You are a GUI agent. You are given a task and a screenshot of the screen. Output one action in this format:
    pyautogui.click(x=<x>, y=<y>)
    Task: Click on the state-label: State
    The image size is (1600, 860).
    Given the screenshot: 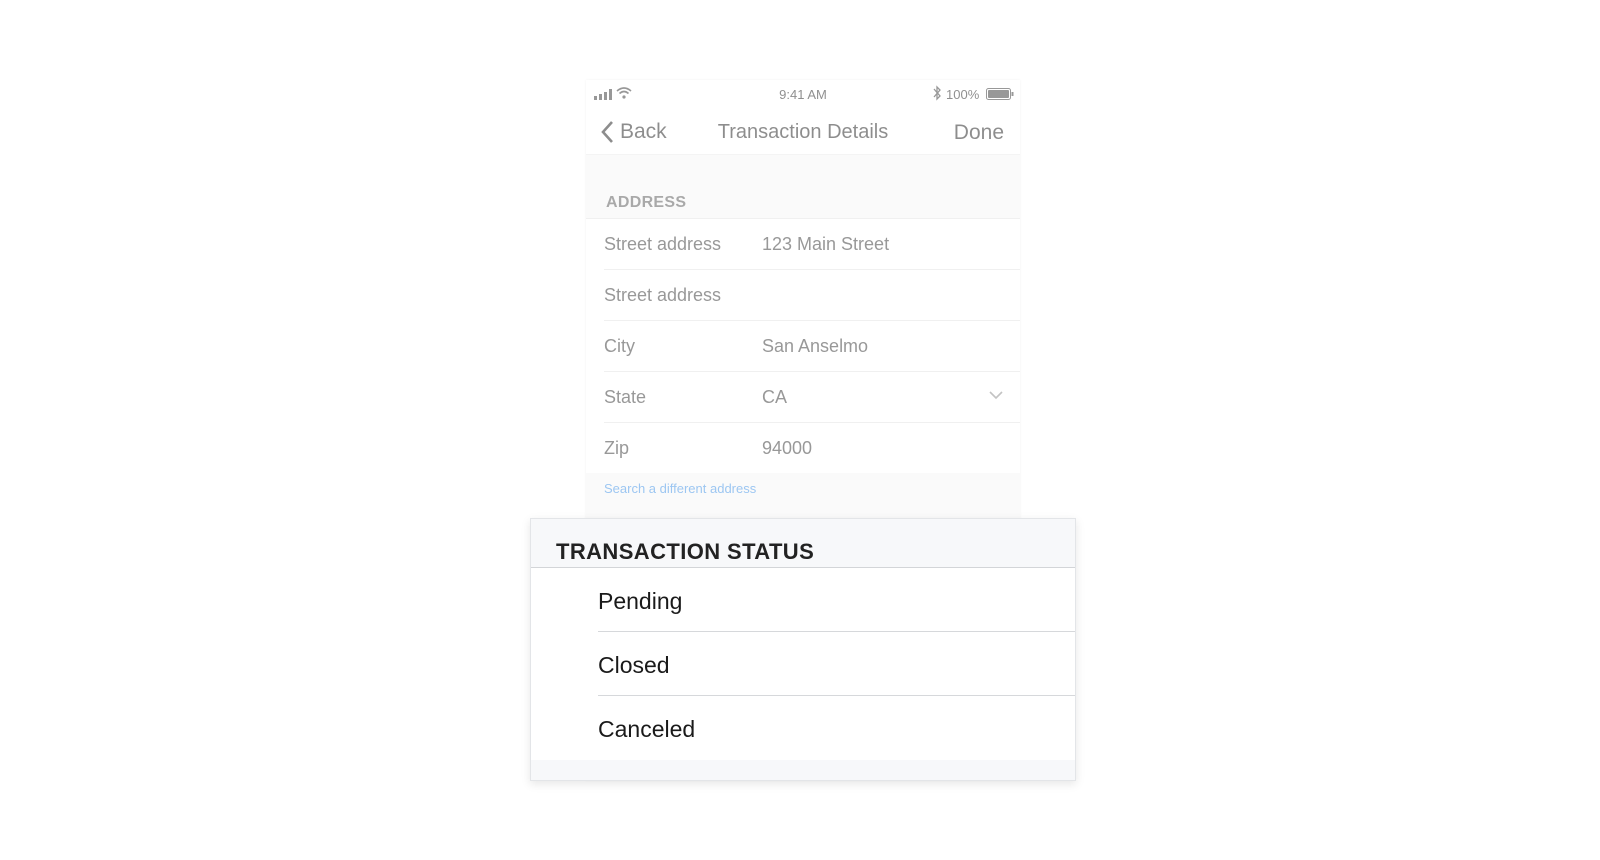 What is the action you would take?
    pyautogui.click(x=625, y=397)
    